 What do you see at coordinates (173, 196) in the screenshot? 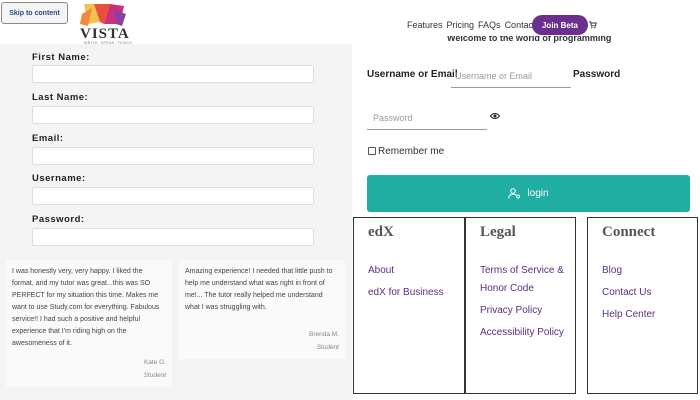
I see `username-input` at bounding box center [173, 196].